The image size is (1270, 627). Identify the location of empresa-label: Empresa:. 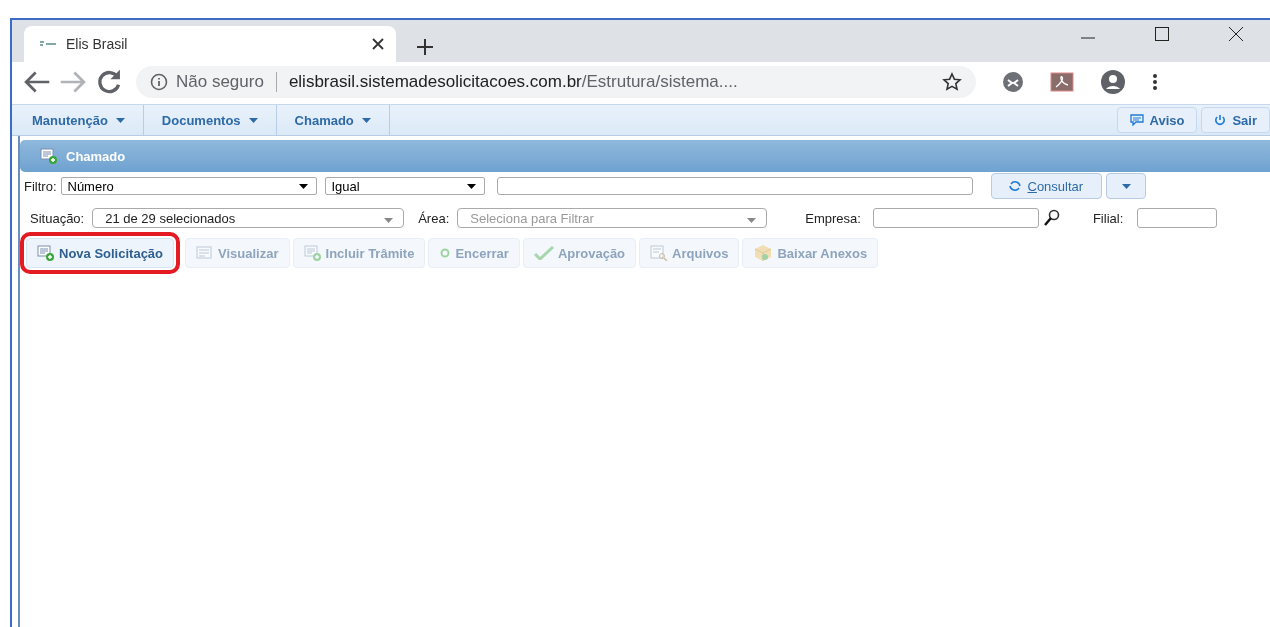
(833, 218).